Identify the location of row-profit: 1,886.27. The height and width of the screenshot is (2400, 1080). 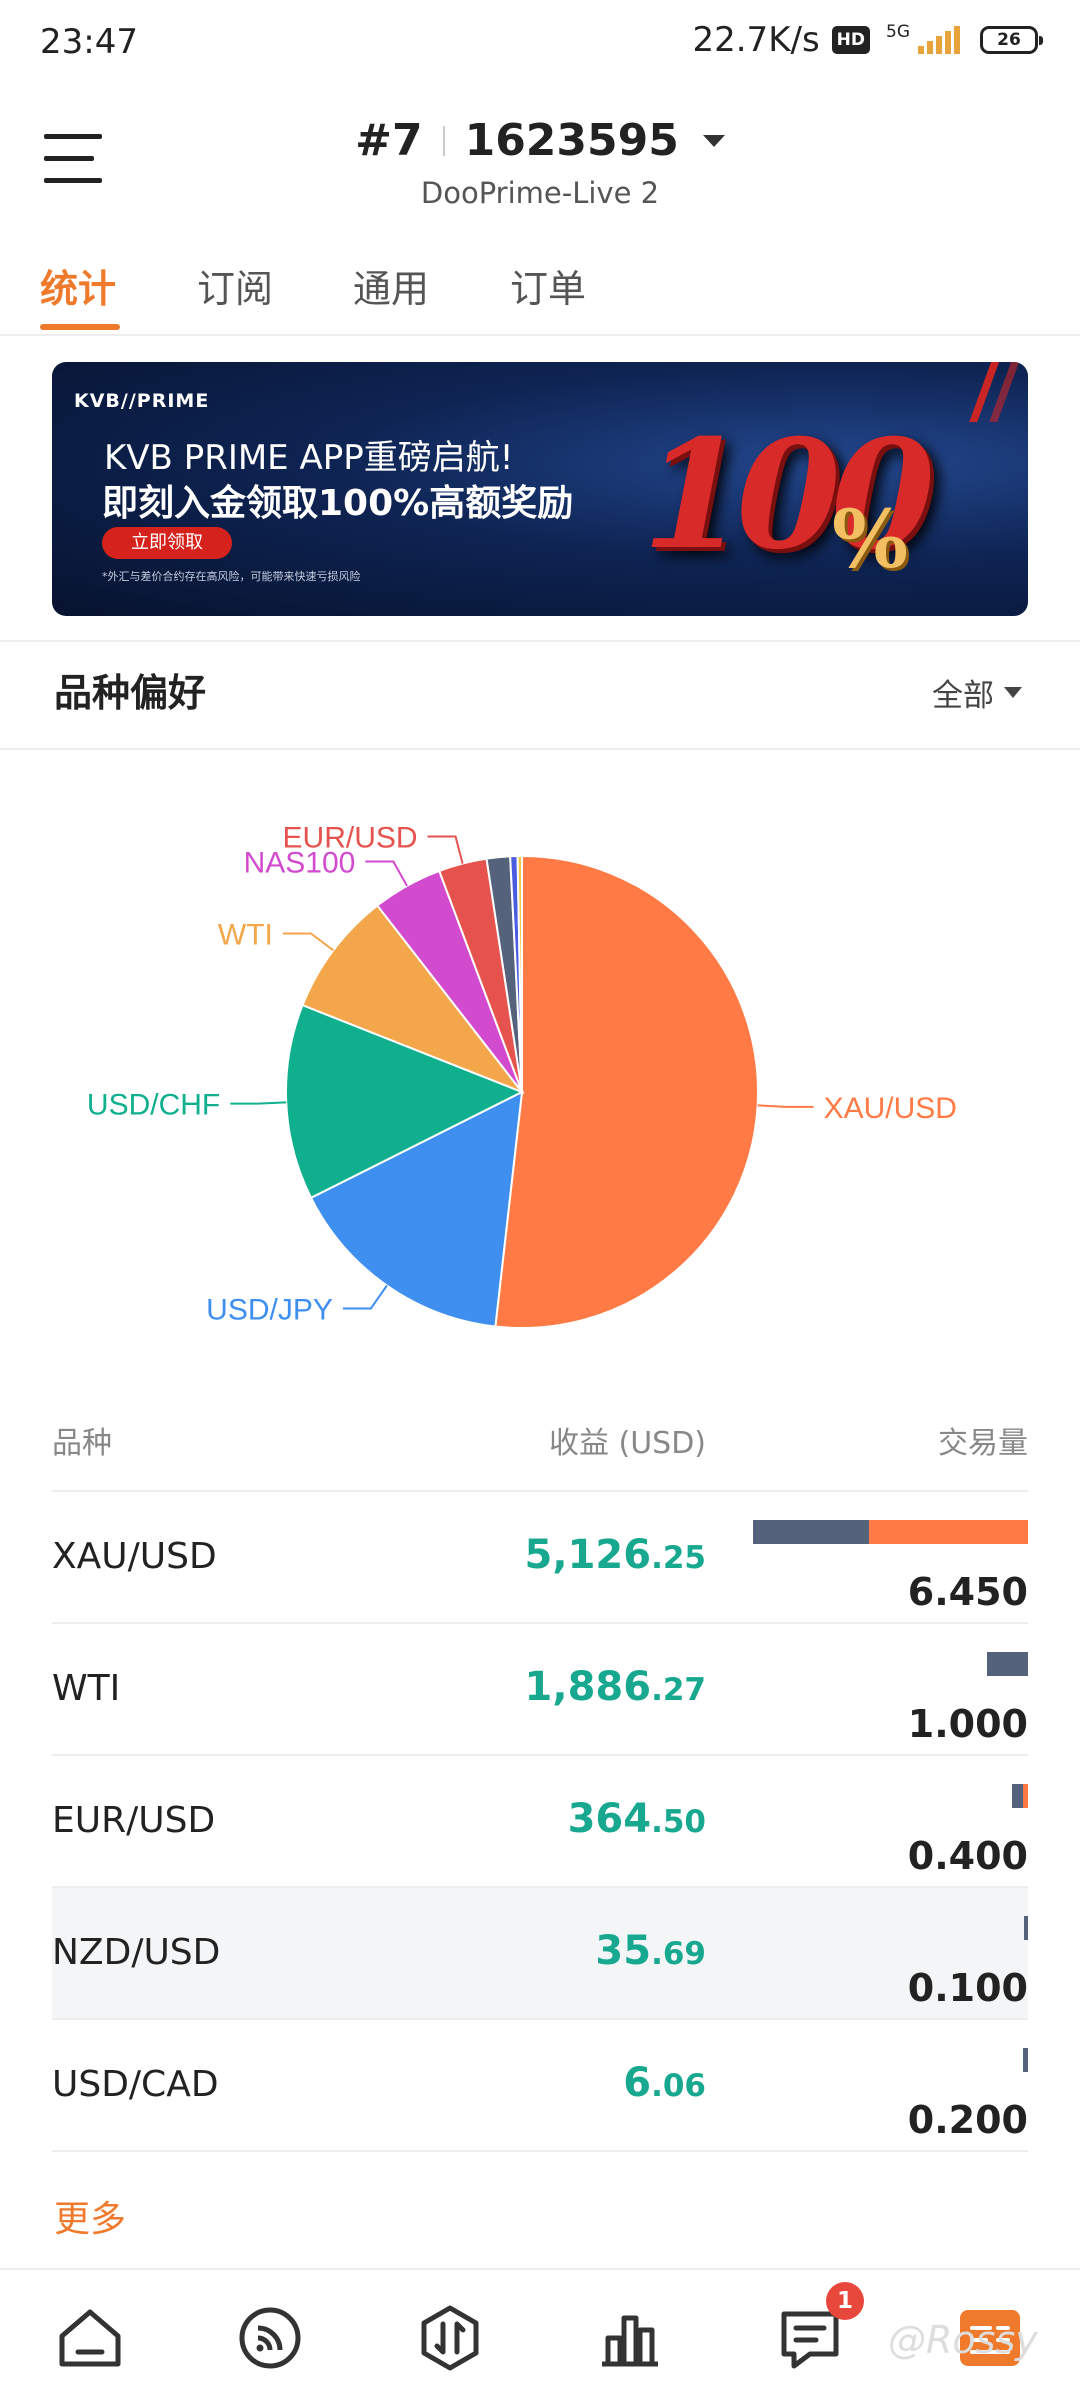
(615, 1687).